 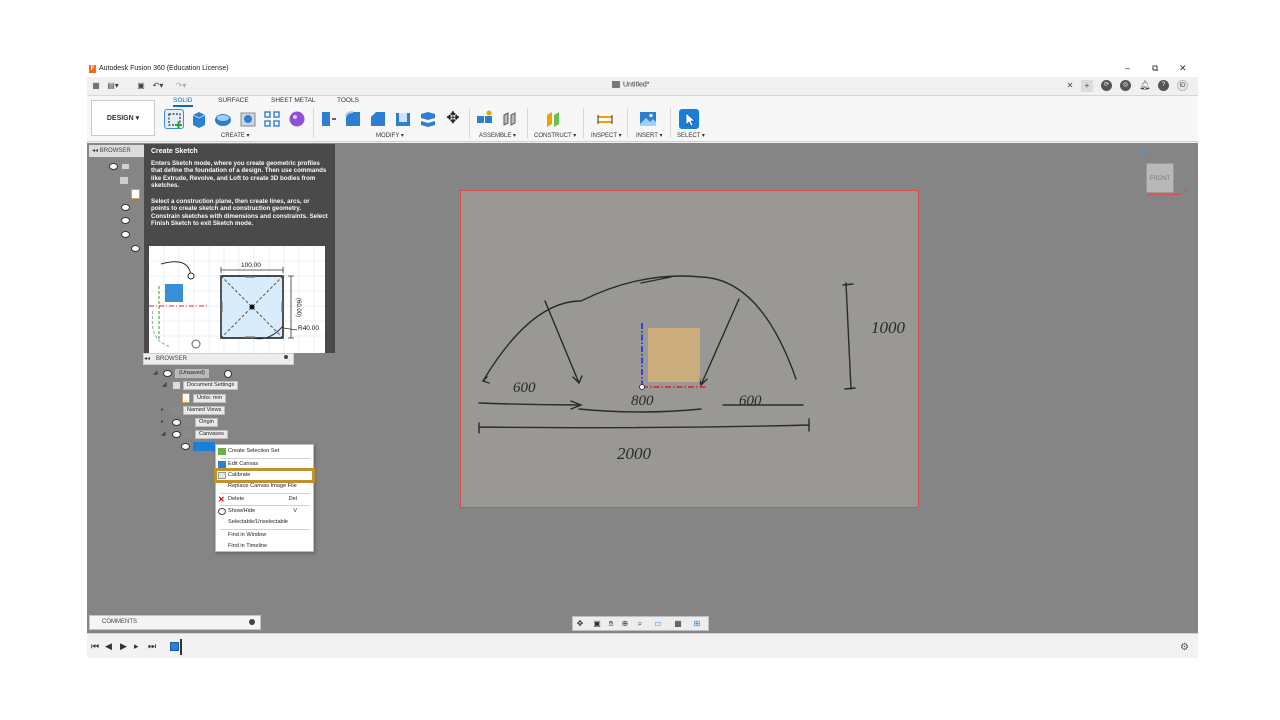 I want to click on close-button: ✕, so click(x=1183, y=68).